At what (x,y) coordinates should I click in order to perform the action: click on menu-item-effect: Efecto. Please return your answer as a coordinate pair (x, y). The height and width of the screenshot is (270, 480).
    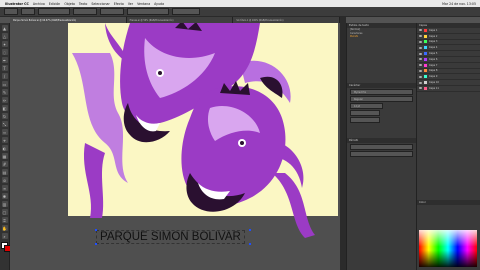
    Looking at the image, I should click on (119, 4).